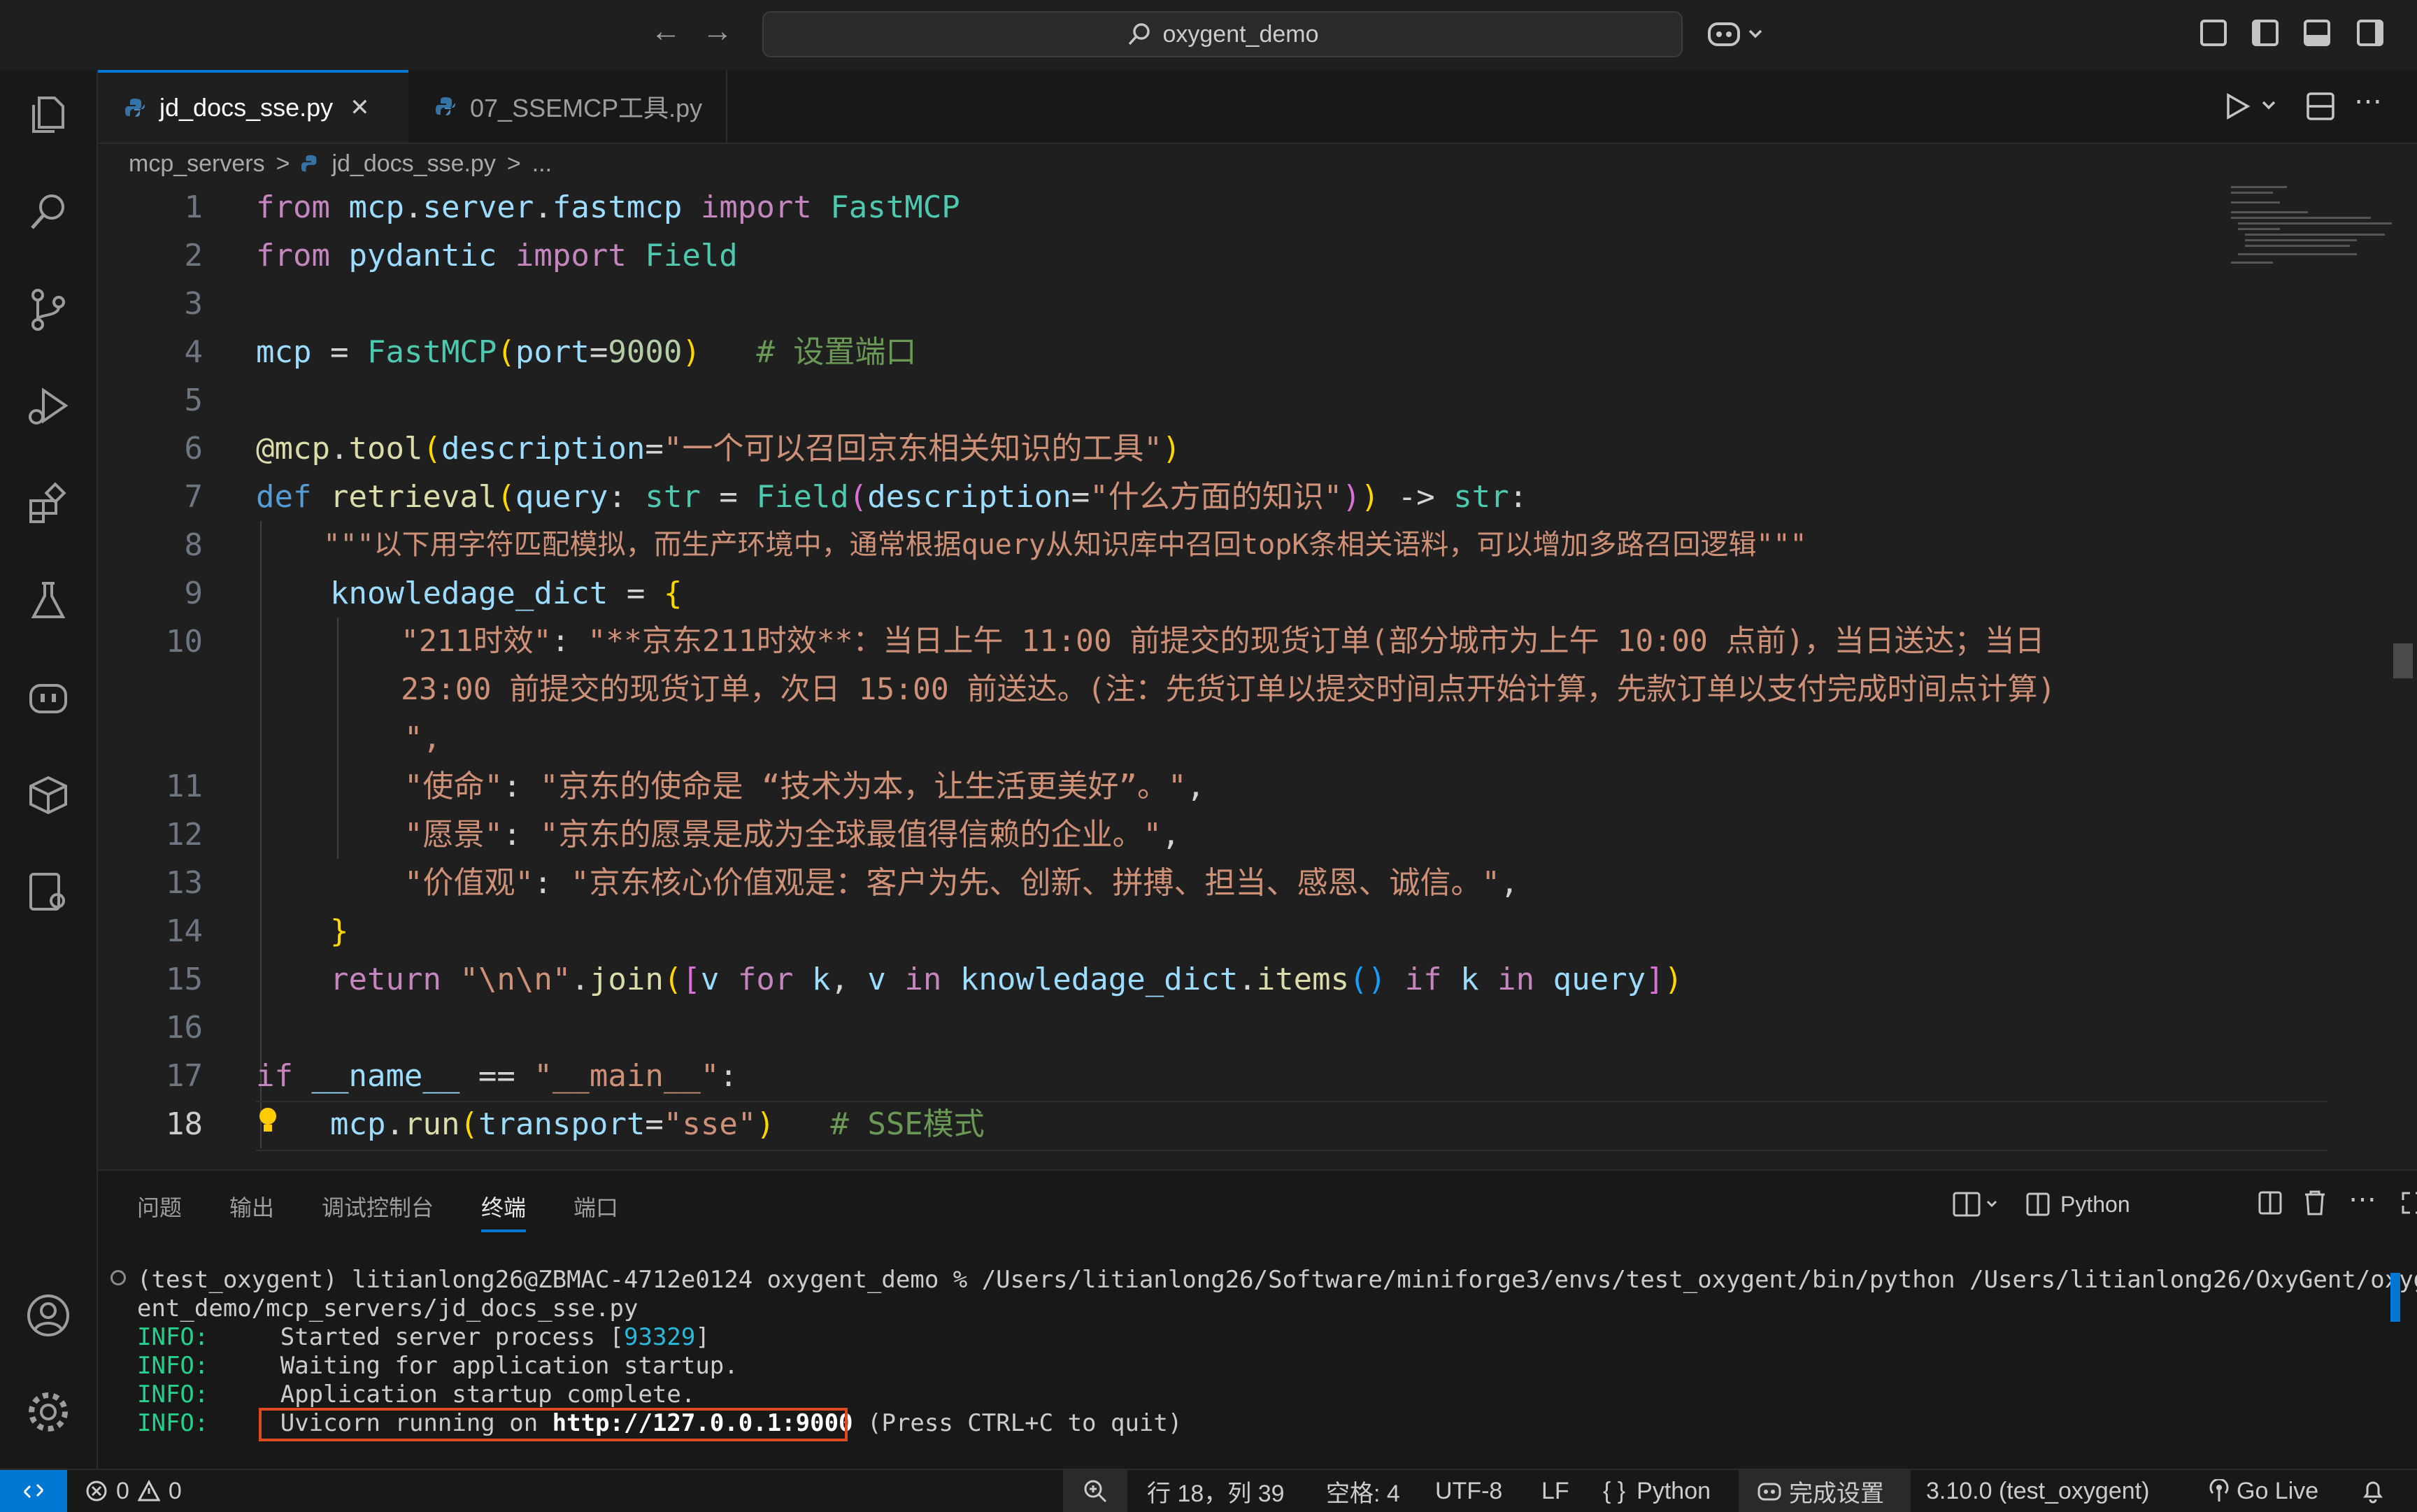  Describe the element at coordinates (717, 31) in the screenshot. I see `forward-arrow-icon: →` at that location.